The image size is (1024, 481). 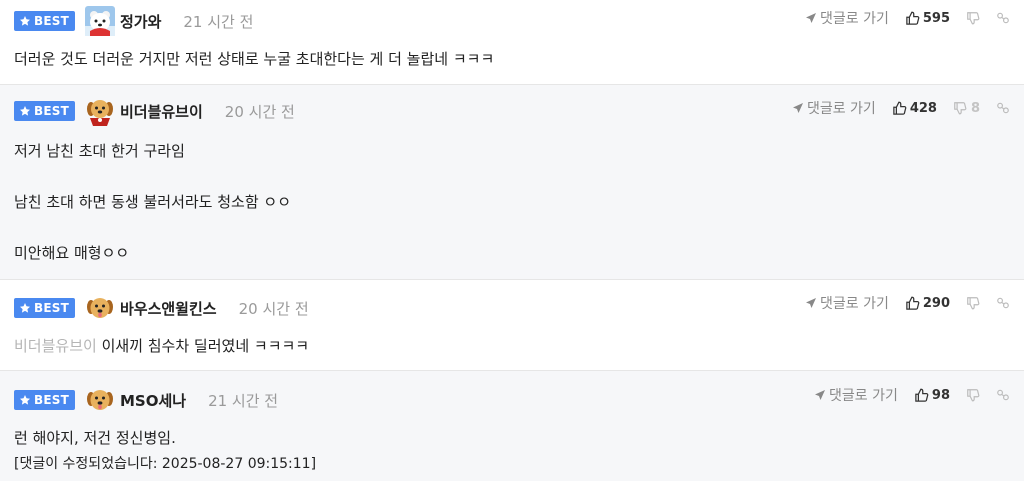 I want to click on comment-text: 미안해요 매형ㅇㅇ, so click(x=72, y=253).